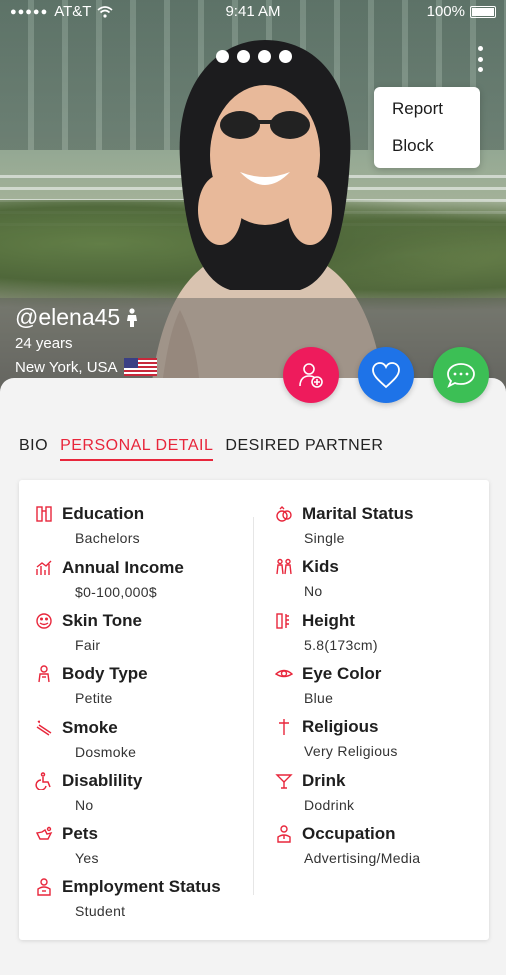 The width and height of the screenshot is (506, 975). Describe the element at coordinates (284, 673) in the screenshot. I see `eye-icon` at that location.